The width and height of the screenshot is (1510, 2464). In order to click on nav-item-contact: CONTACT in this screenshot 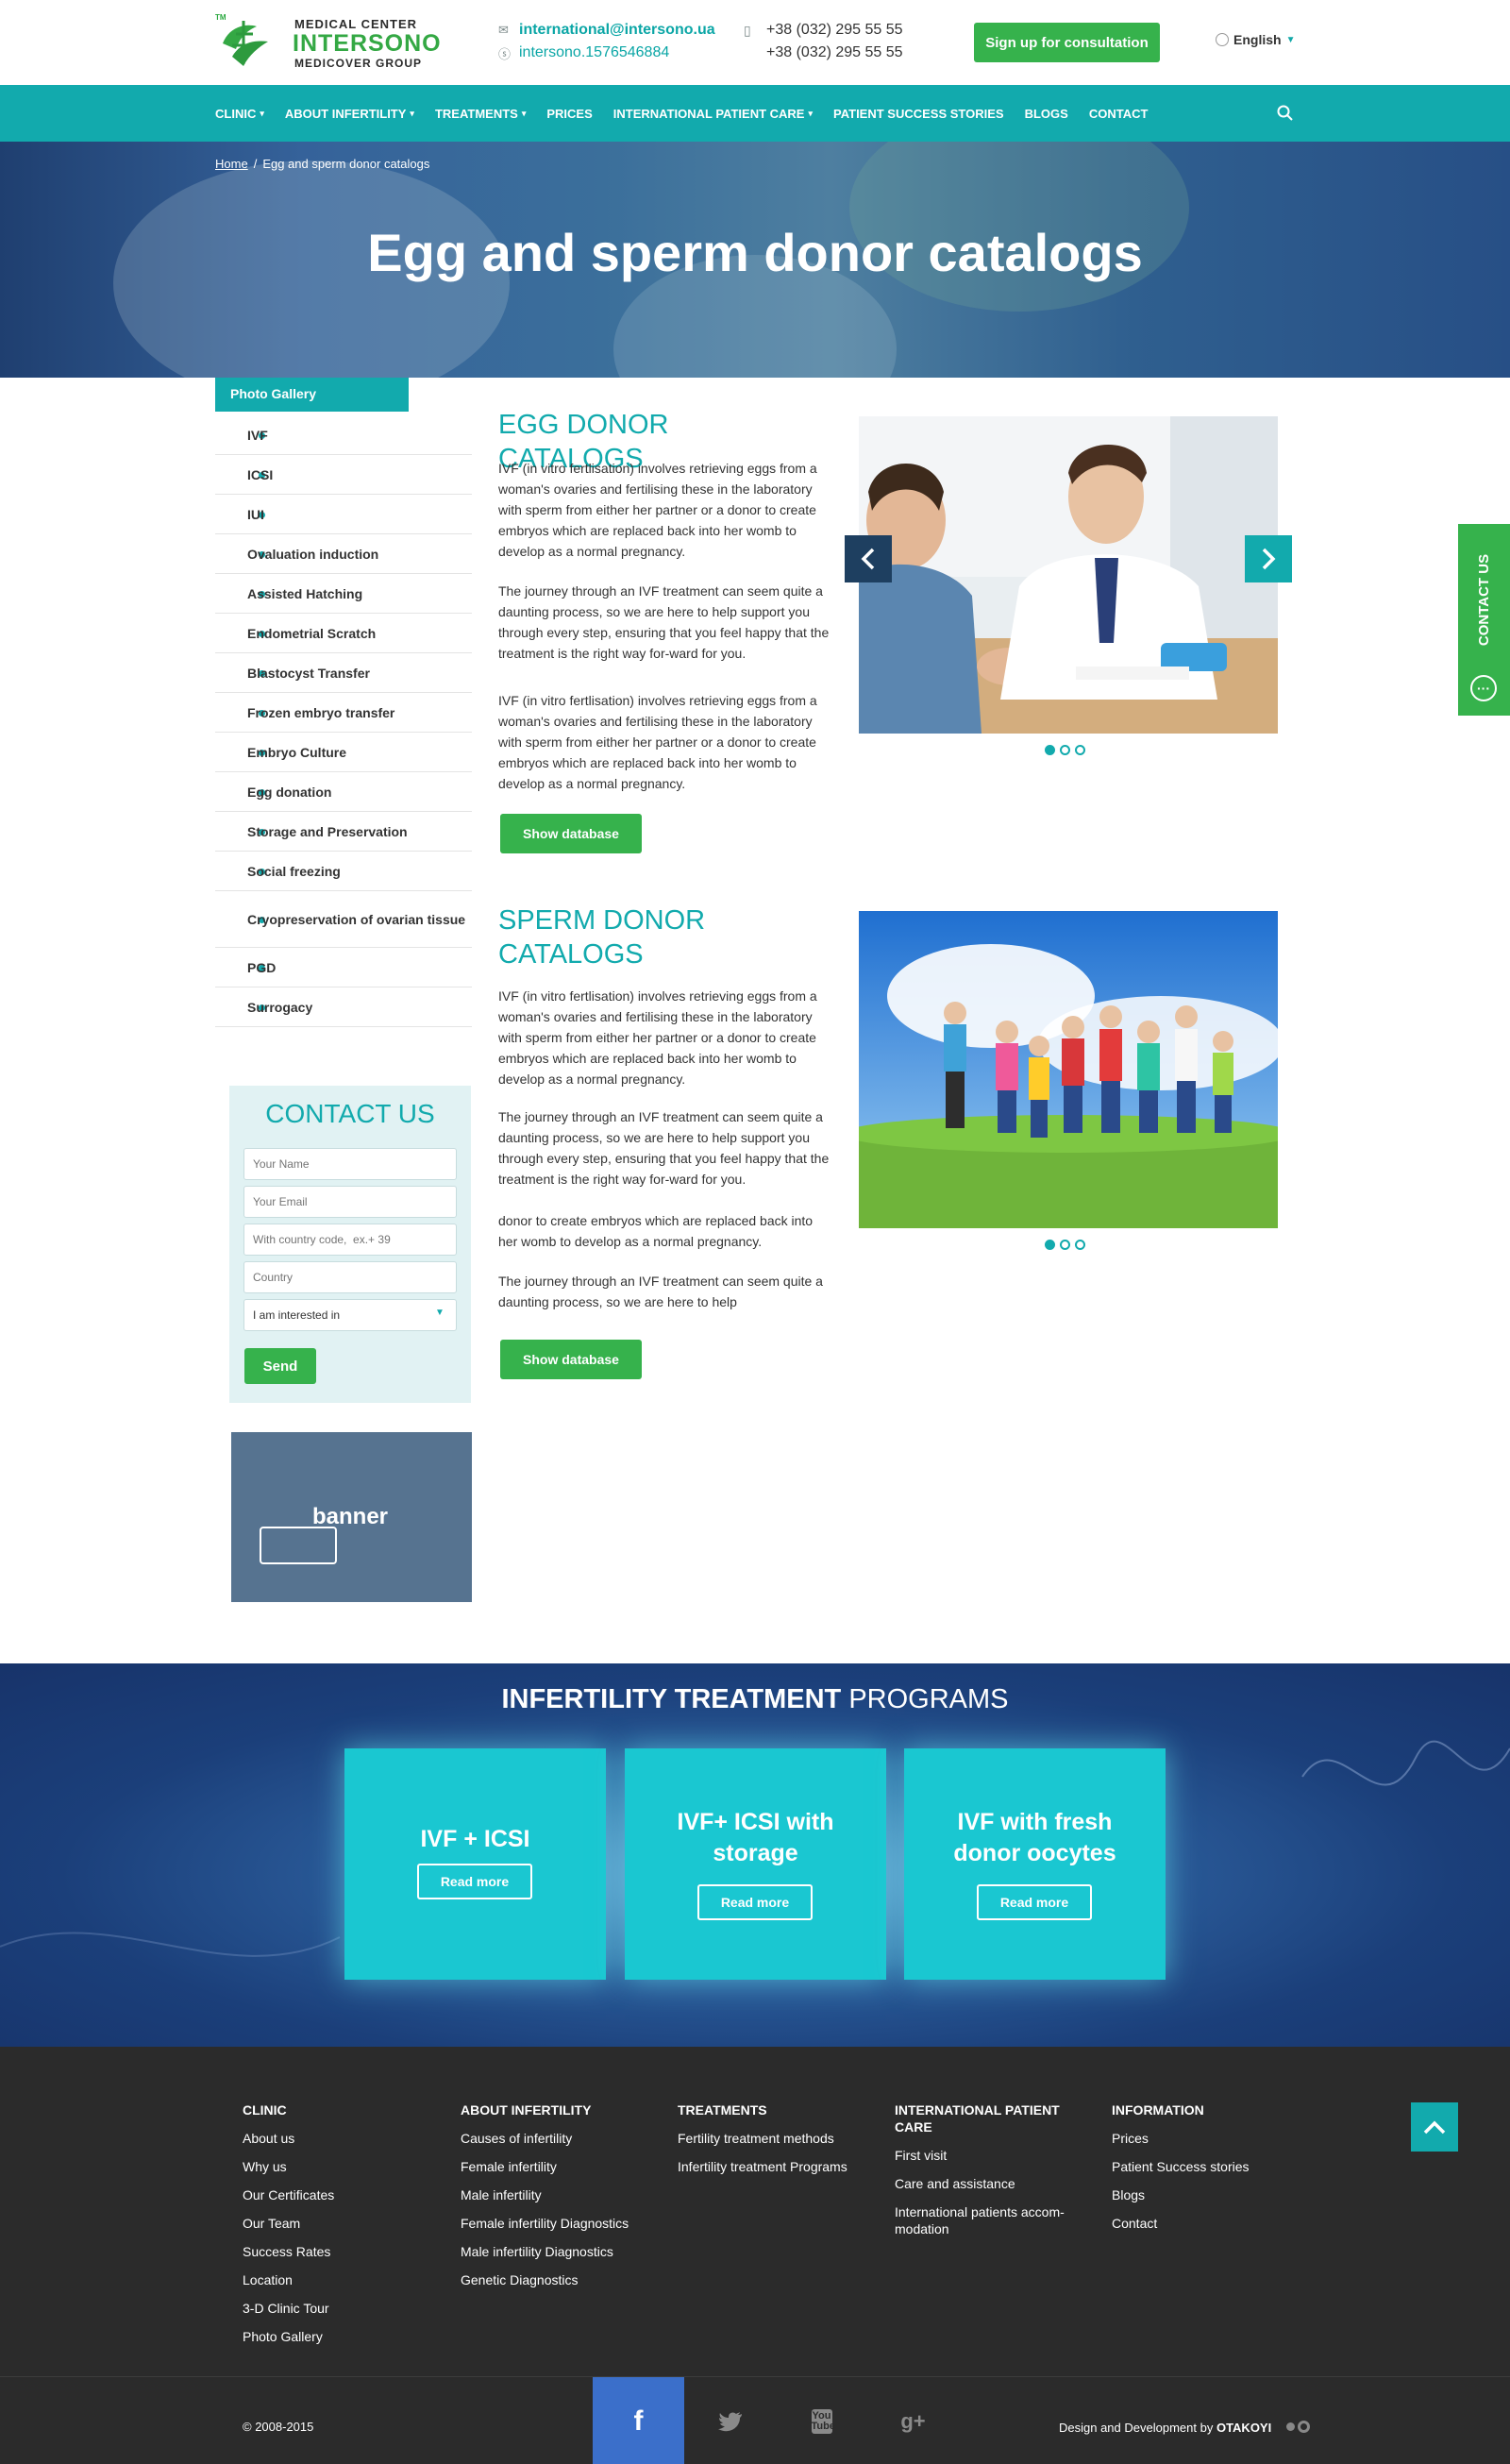, I will do `click(1119, 114)`.